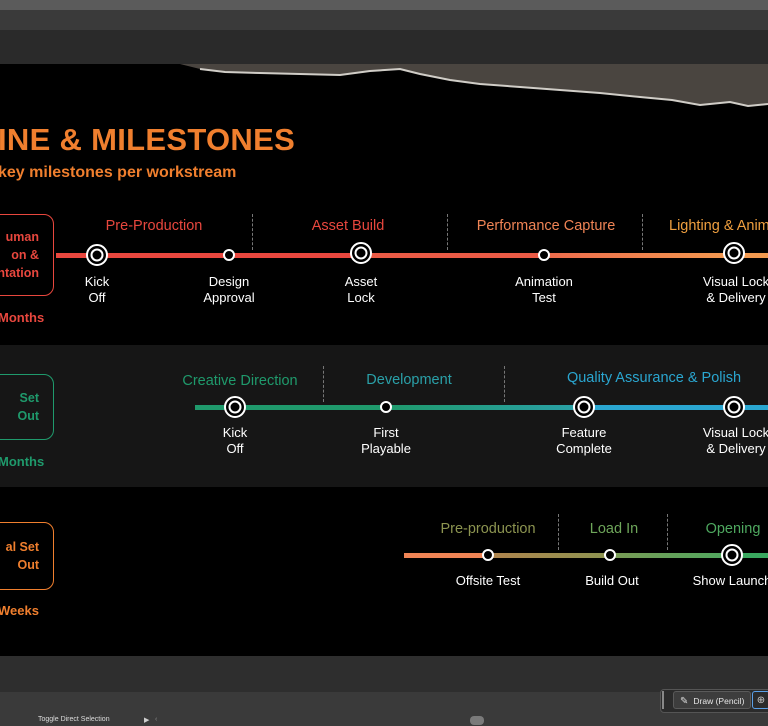  I want to click on milestone-line: Show Launch, so click(730, 580).